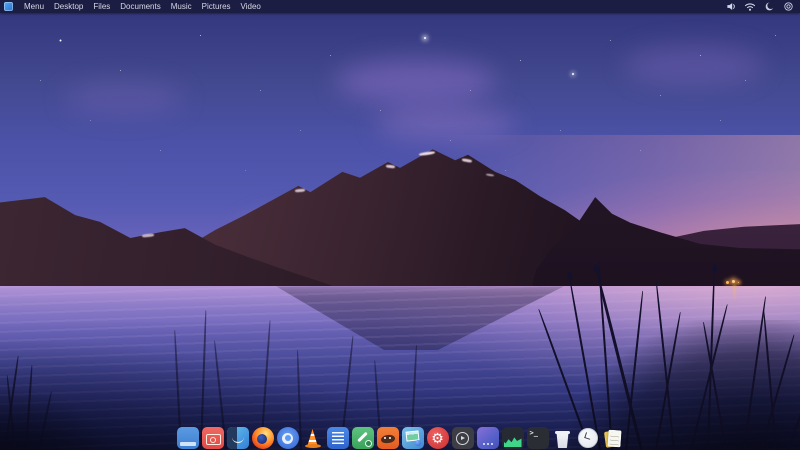 This screenshot has width=800, height=450. Describe the element at coordinates (362, 438) in the screenshot. I see `builder-icon` at that location.